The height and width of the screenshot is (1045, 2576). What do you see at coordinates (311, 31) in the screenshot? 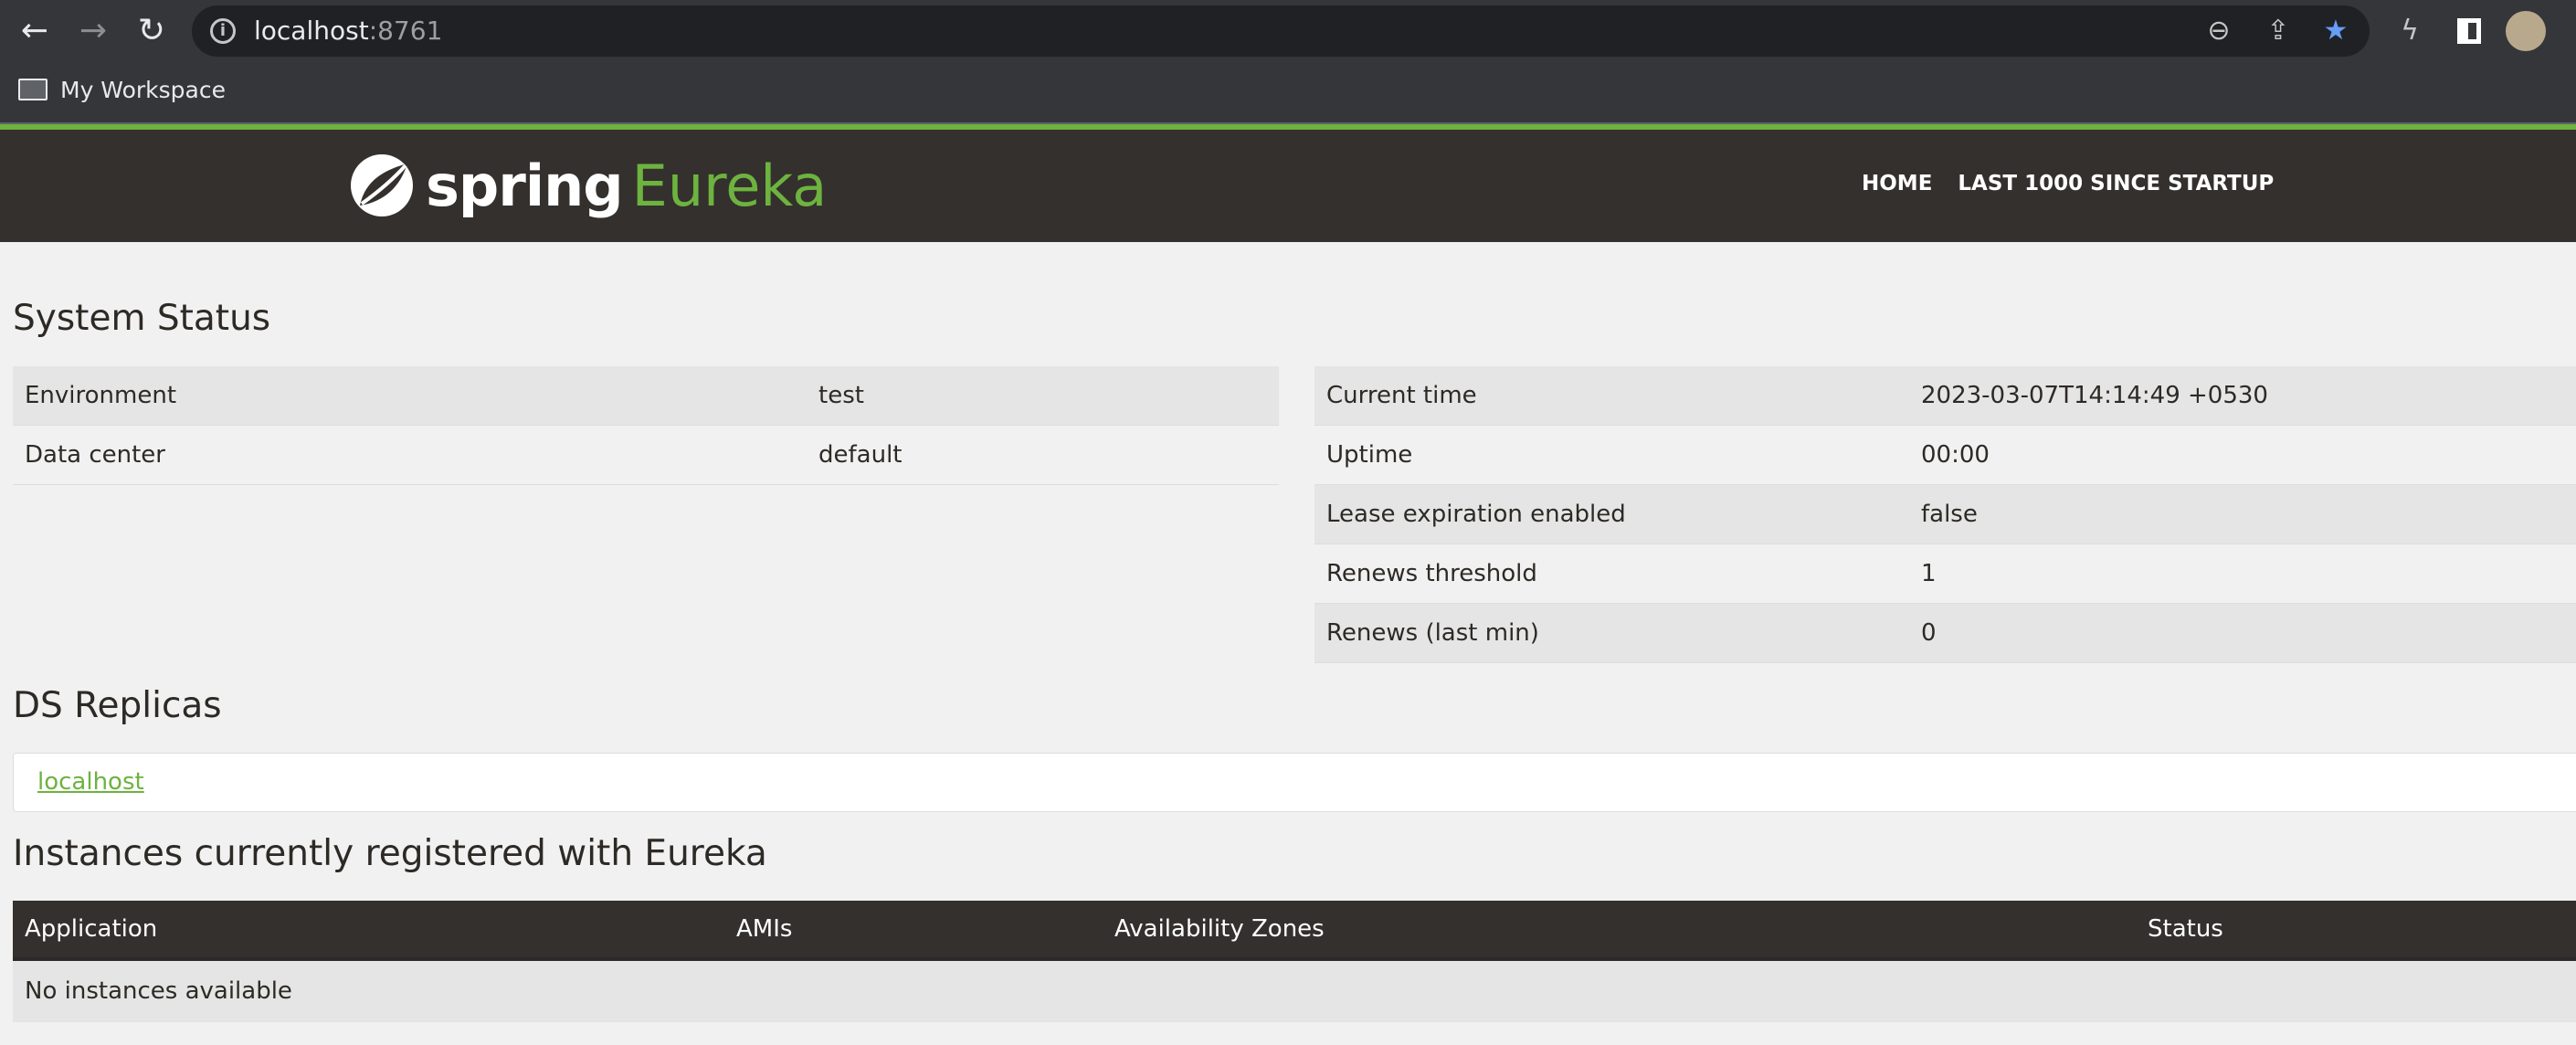
I see `url-host: localhost` at bounding box center [311, 31].